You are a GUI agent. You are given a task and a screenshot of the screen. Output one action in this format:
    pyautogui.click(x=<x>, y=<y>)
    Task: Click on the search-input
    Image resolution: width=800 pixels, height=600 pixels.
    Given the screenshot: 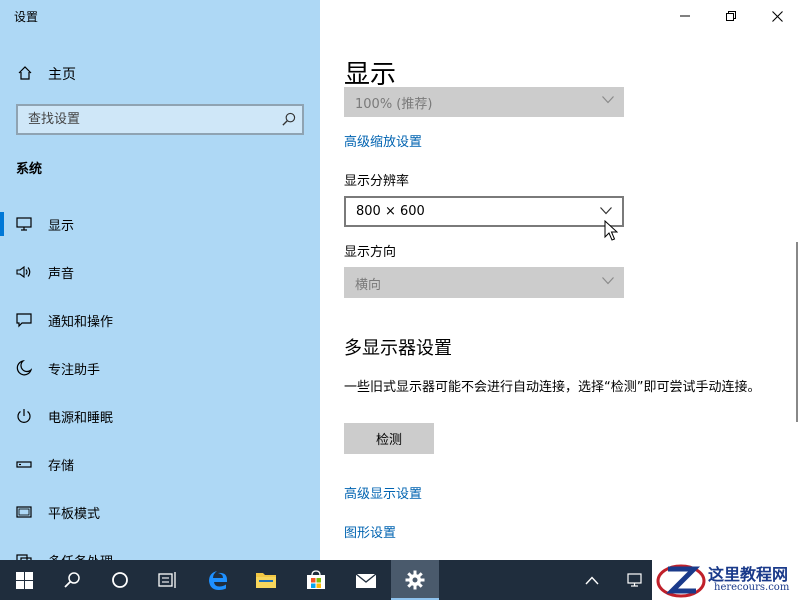 What is the action you would take?
    pyautogui.click(x=143, y=119)
    